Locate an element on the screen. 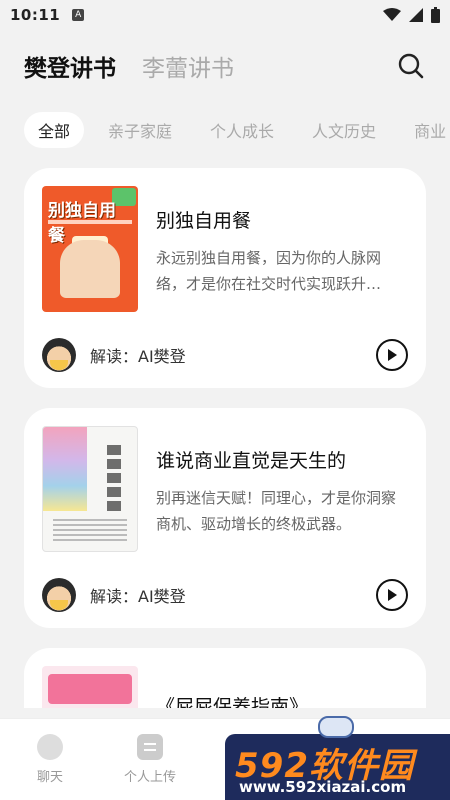  book-title: 谁说商业直觉是天生的 is located at coordinates (251, 461).